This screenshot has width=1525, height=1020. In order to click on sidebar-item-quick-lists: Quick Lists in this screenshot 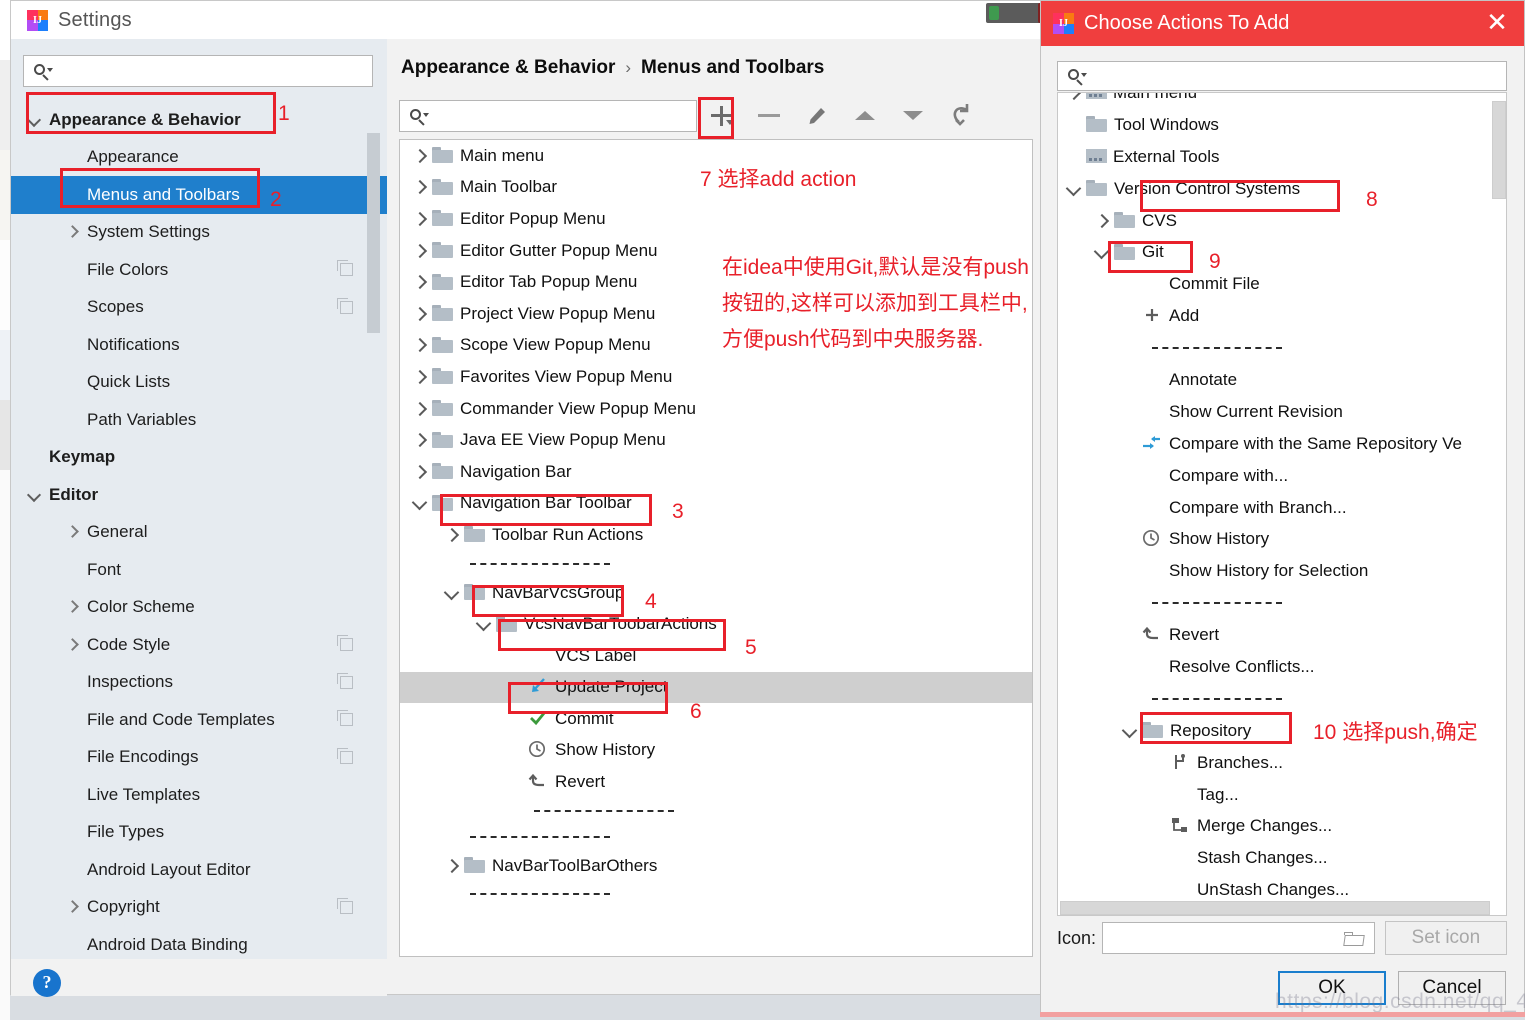, I will do `click(199, 383)`.